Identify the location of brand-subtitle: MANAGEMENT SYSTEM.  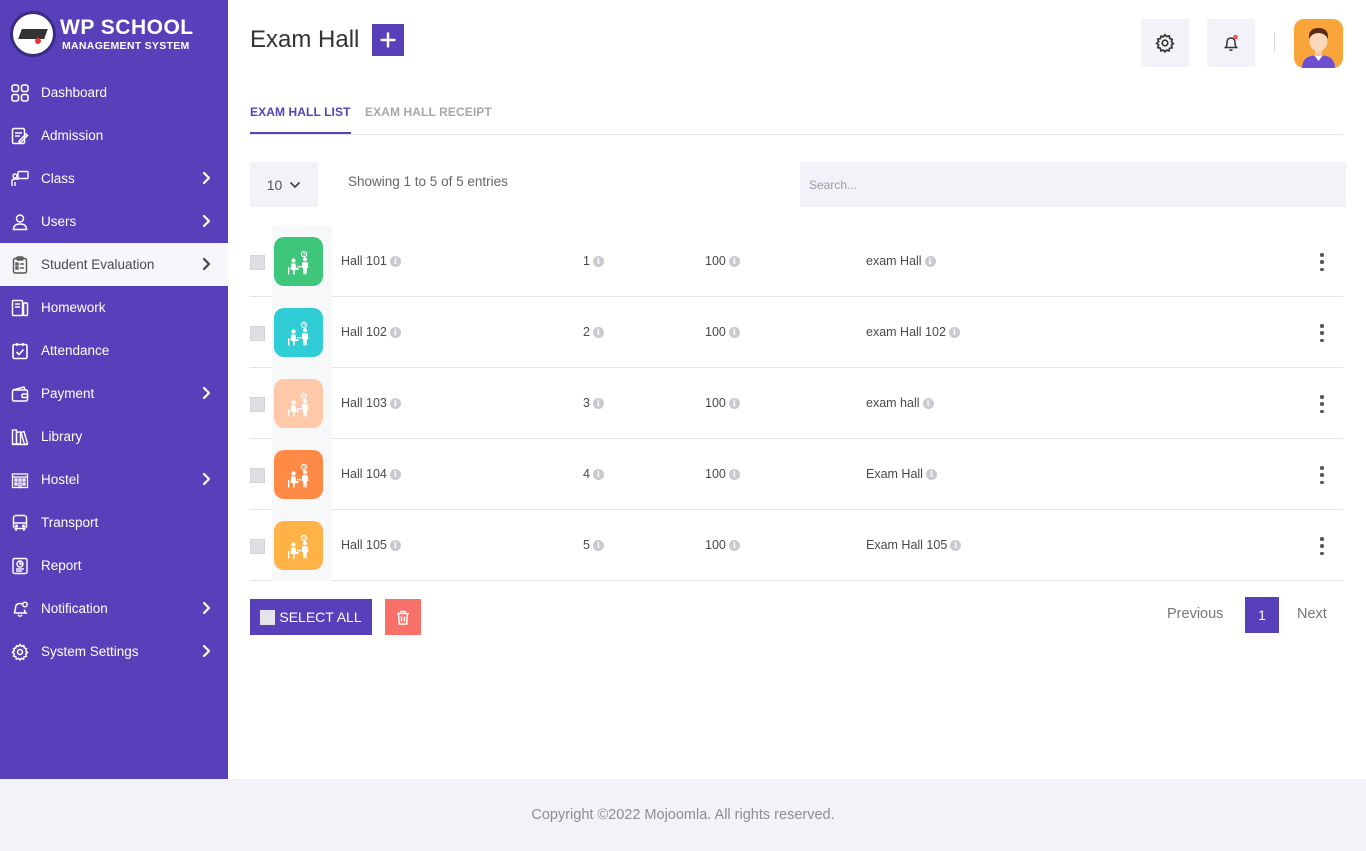
(126, 45).